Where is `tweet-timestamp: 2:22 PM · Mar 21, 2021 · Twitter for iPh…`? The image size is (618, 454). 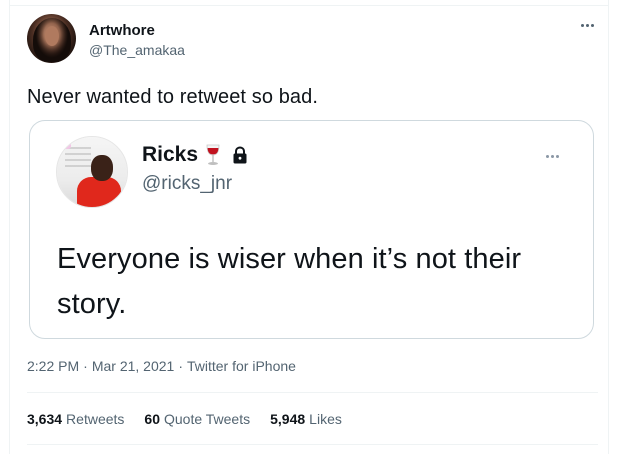
tweet-timestamp: 2:22 PM · Mar 21, 2021 · Twitter for iPh… is located at coordinates (161, 366).